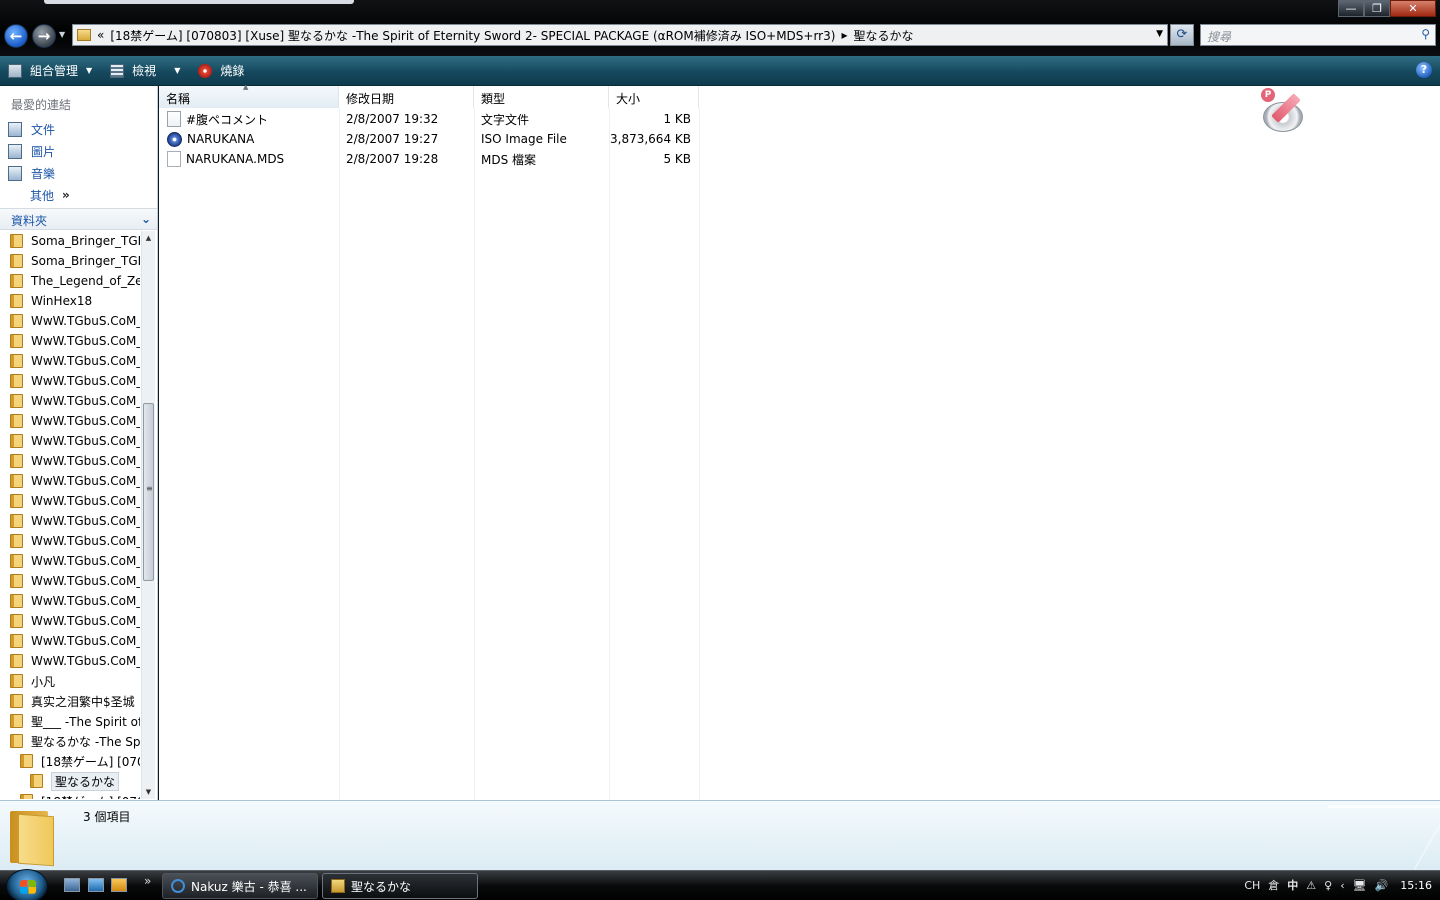 This screenshot has height=900, width=1440. What do you see at coordinates (249, 95) in the screenshot?
I see `column-header-name: 名稱 ▲` at bounding box center [249, 95].